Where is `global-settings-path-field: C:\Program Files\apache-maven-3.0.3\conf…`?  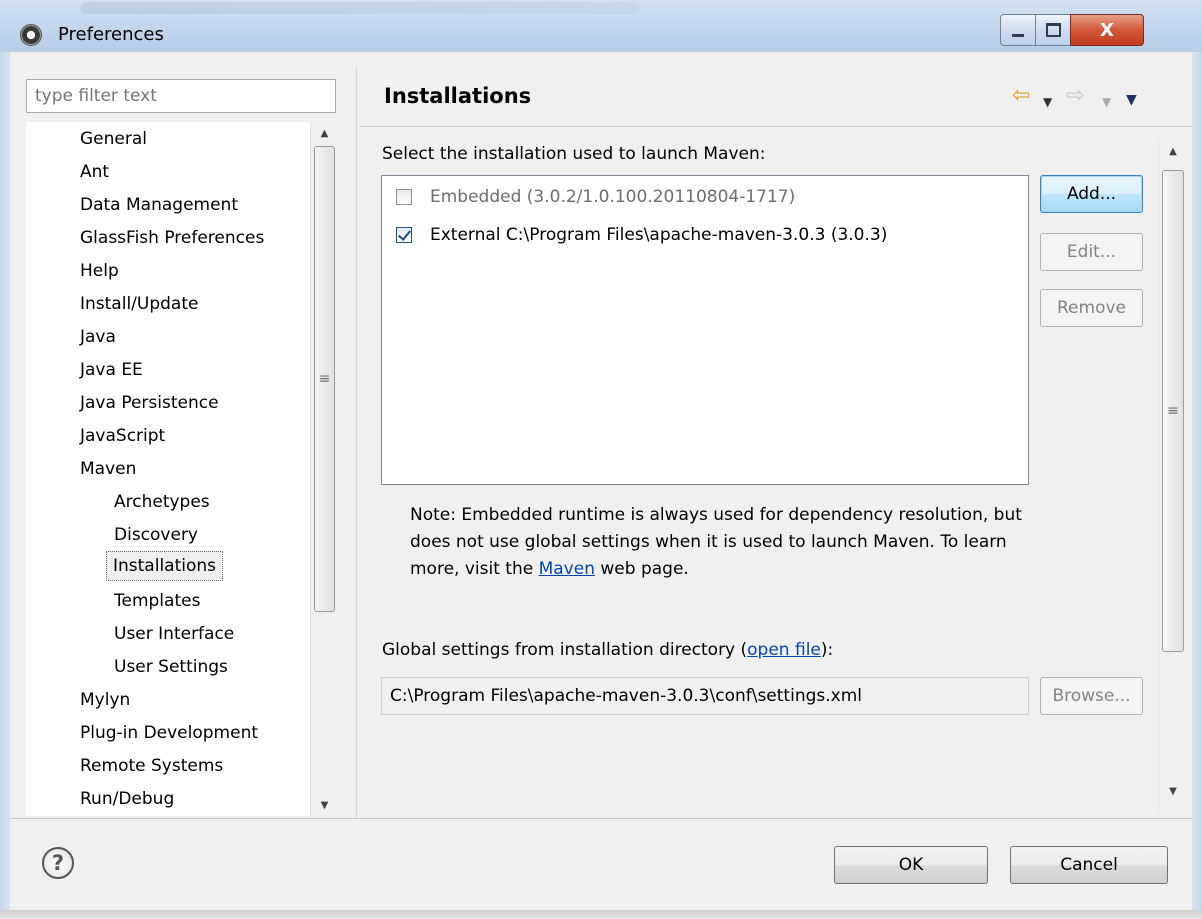
global-settings-path-field: C:\Program Files\apache-maven-3.0.3\conf… is located at coordinates (705, 696).